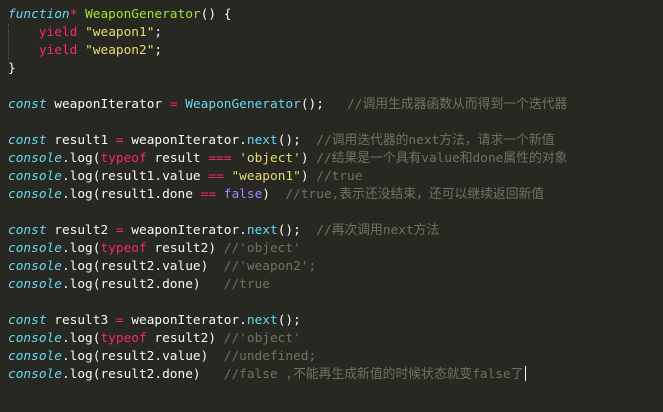 The image size is (663, 412). What do you see at coordinates (335, 69) in the screenshot?
I see `code-line: }` at bounding box center [335, 69].